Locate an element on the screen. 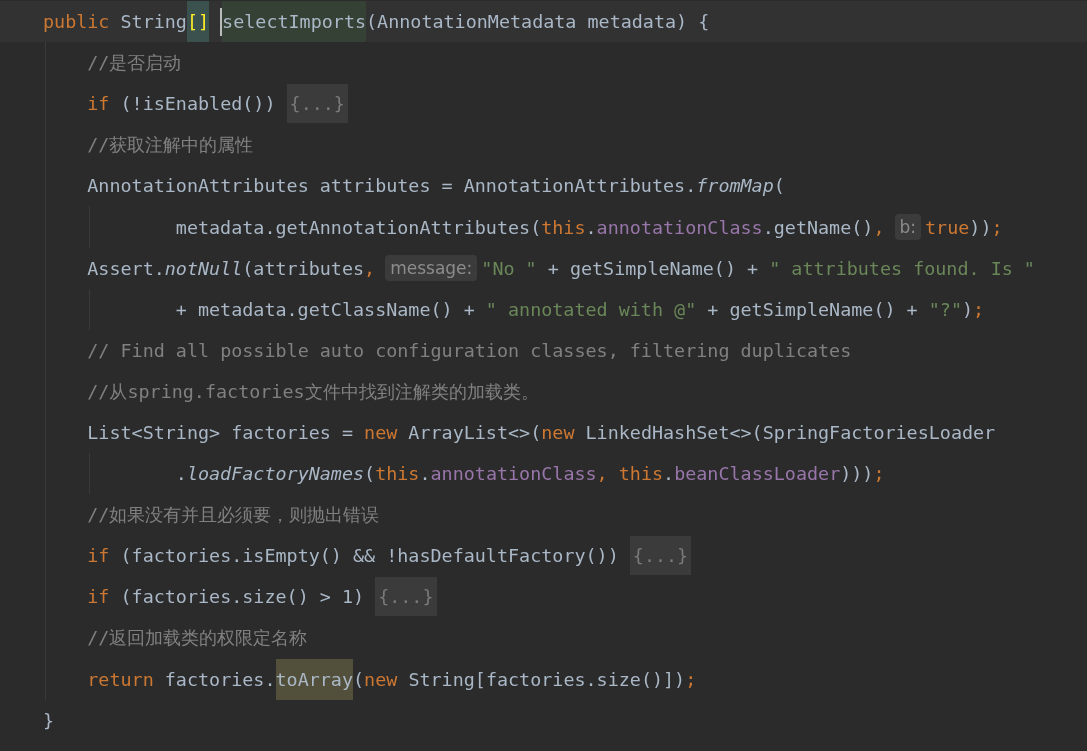  code-text: selectImports(AnnotationMetadata metadata) { is located at coordinates (466, 22).